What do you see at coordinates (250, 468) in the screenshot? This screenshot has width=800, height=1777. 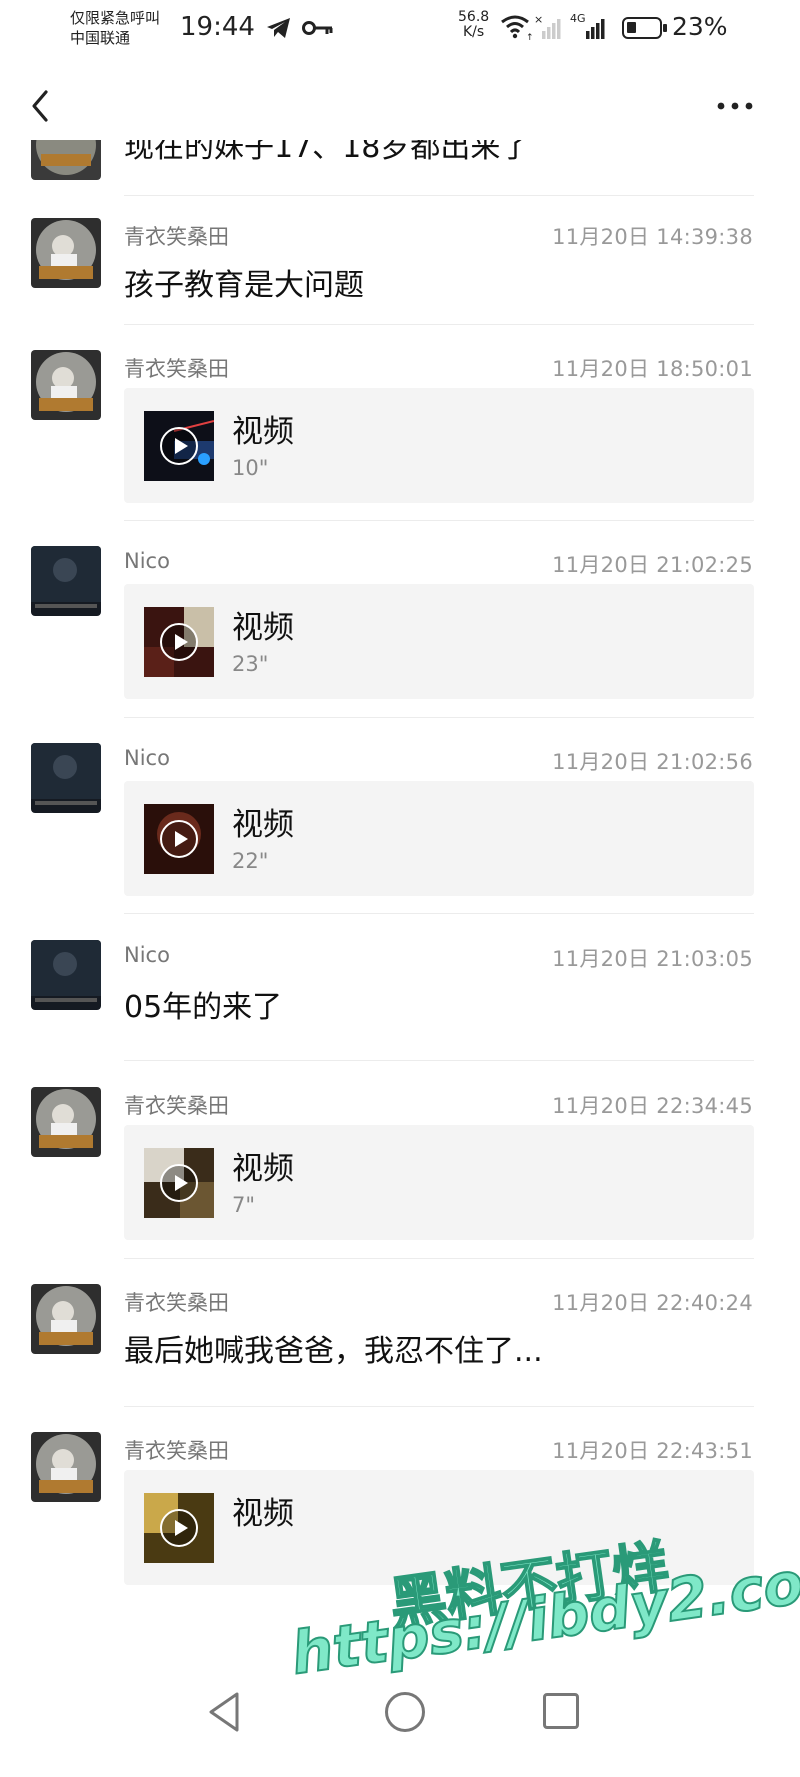 I see `video-duration: 10"` at bounding box center [250, 468].